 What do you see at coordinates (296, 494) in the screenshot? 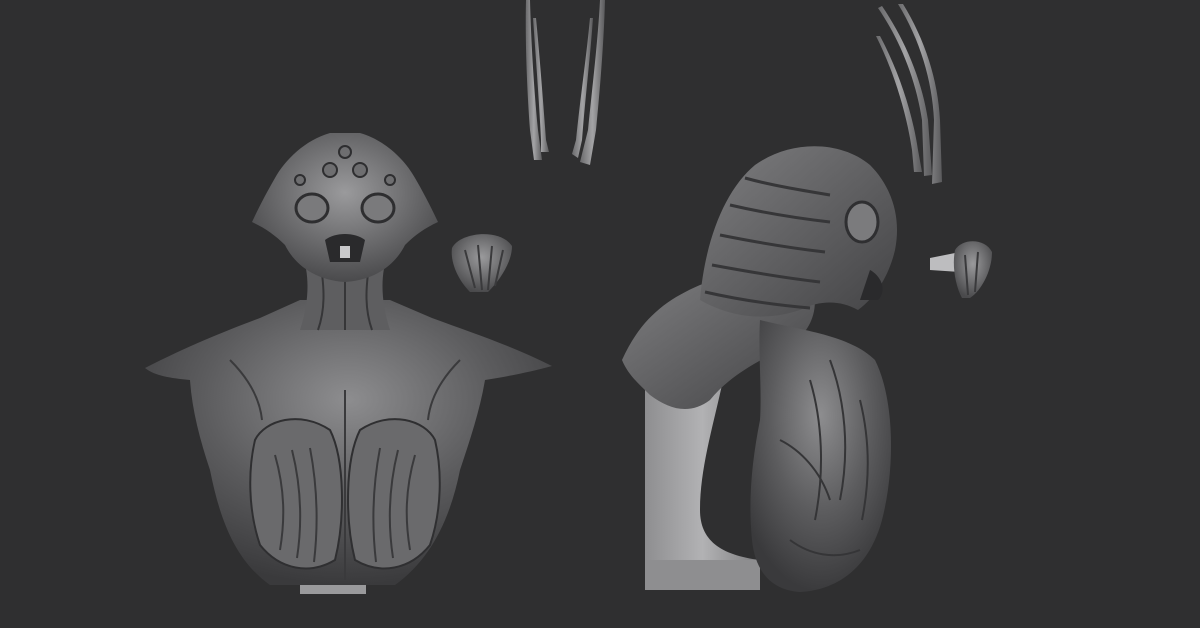
I see `front-chest-left` at bounding box center [296, 494].